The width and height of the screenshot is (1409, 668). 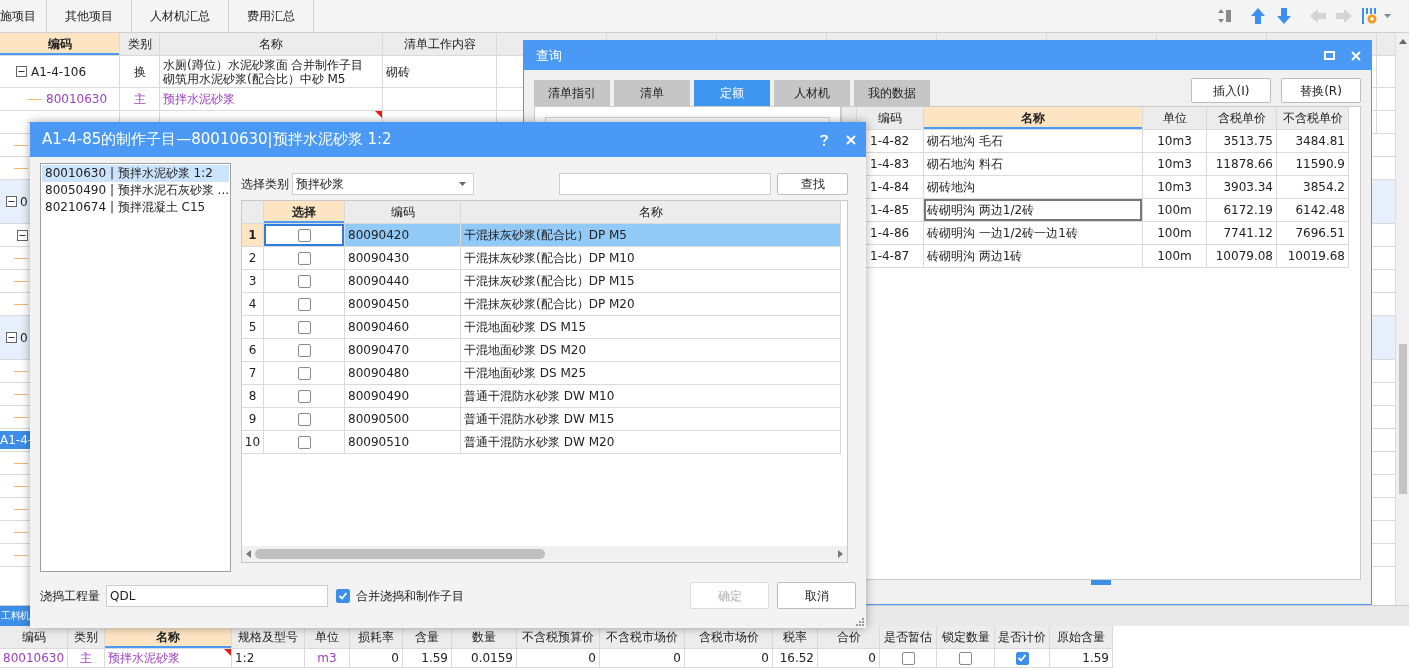 What do you see at coordinates (1231, 90) in the screenshot?
I see `button: 插入(I)` at bounding box center [1231, 90].